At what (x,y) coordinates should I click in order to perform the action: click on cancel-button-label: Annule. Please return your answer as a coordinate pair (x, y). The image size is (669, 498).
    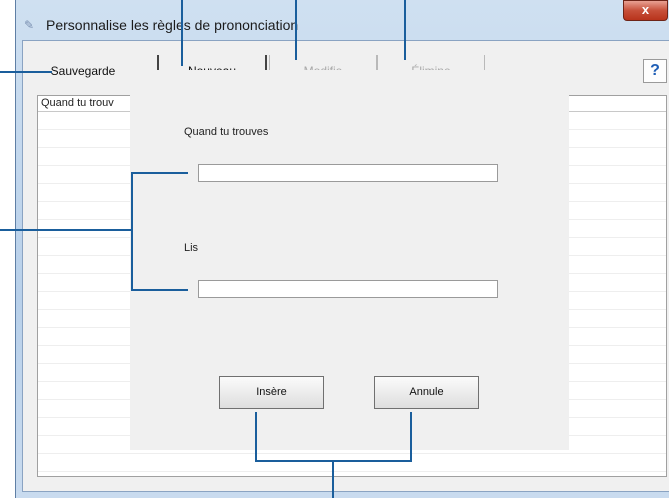
    Looking at the image, I should click on (426, 392).